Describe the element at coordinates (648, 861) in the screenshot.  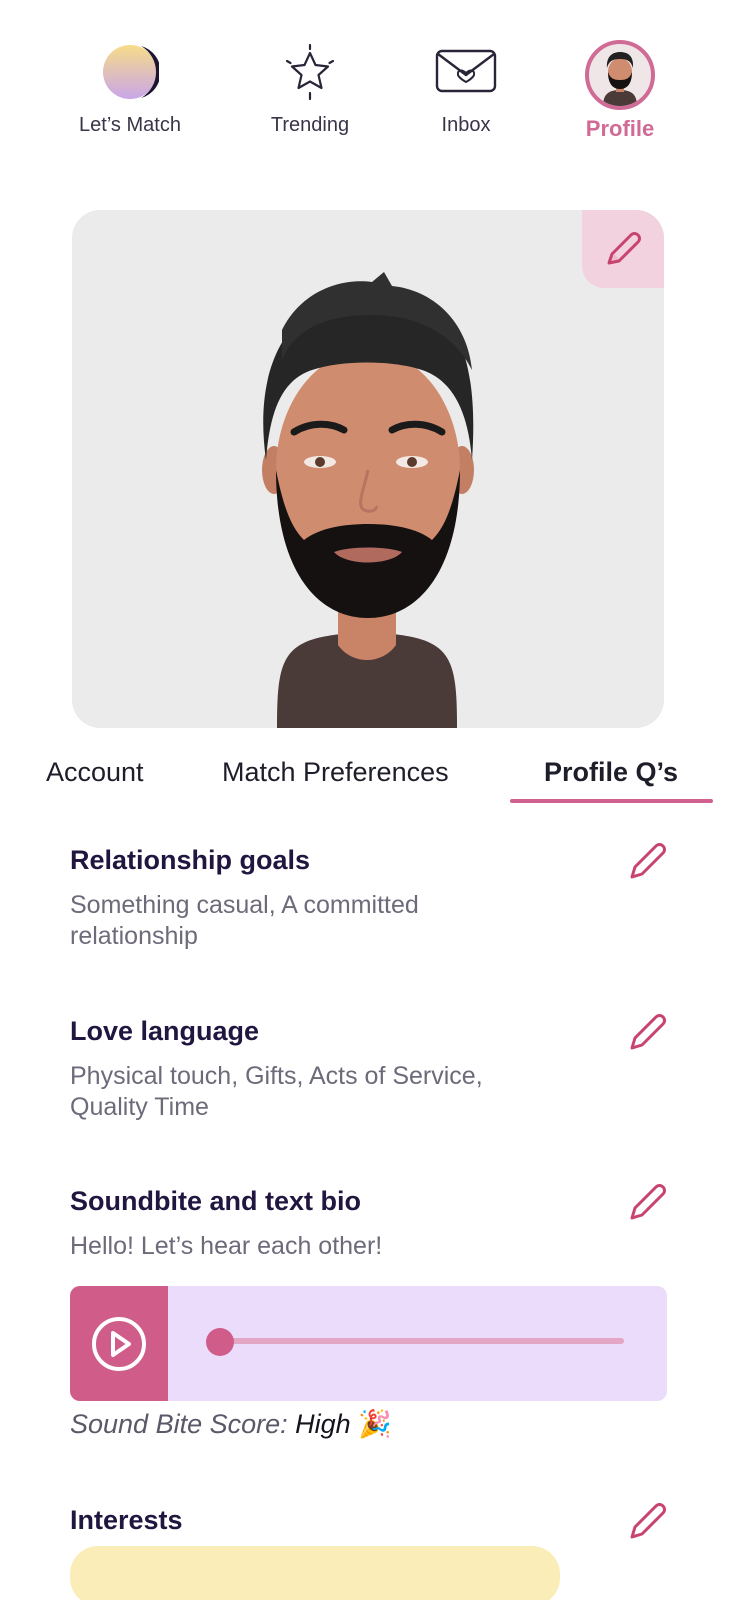
I see `edit-goals-pencil-icon` at that location.